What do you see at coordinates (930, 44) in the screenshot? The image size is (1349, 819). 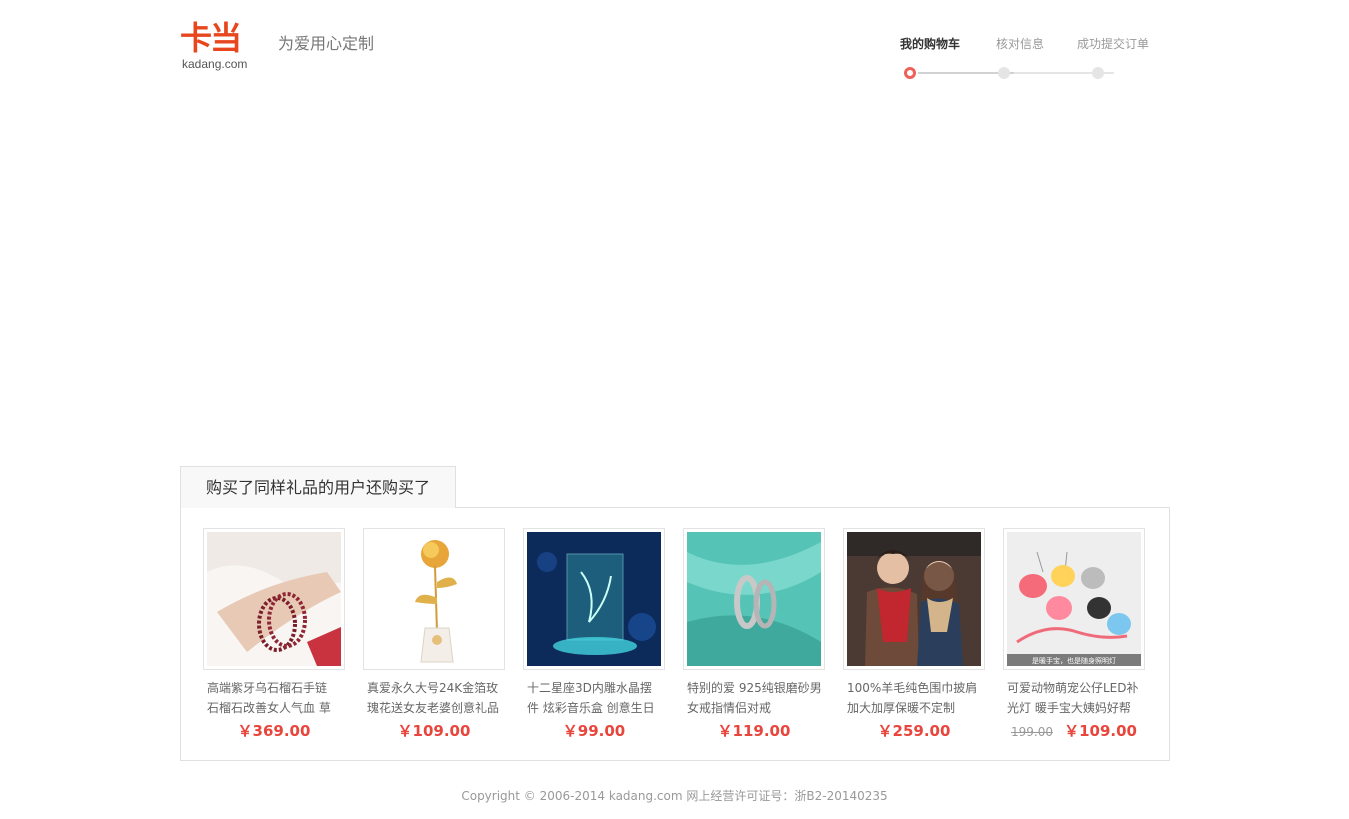 I see `step-cart-label: 我的购物车` at bounding box center [930, 44].